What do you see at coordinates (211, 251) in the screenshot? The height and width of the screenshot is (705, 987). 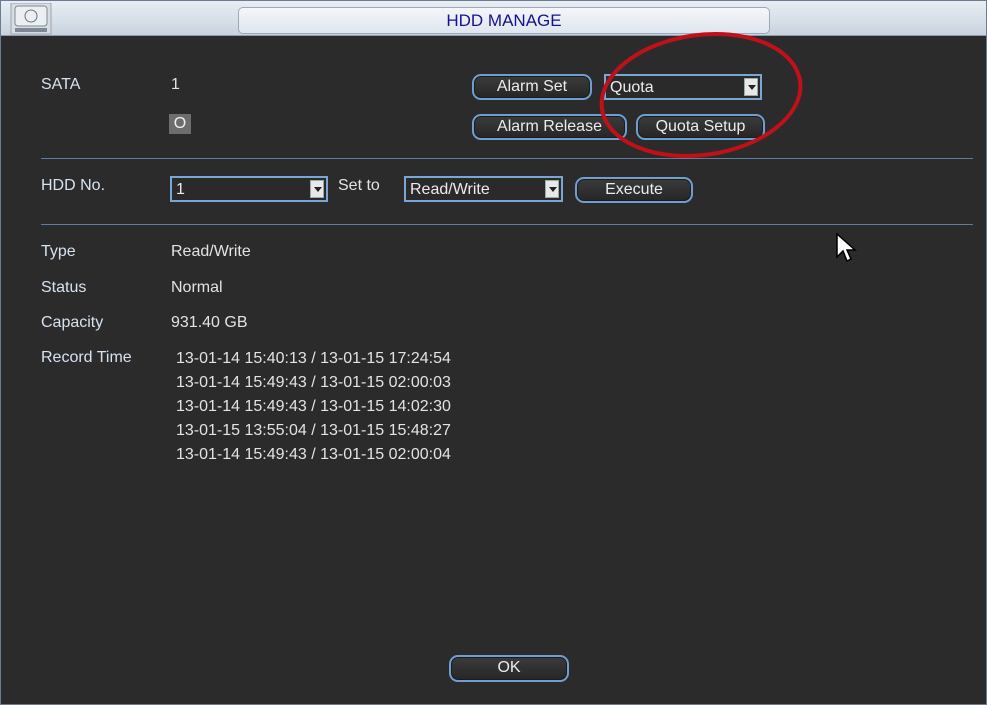 I see `type-value: Read/Write` at bounding box center [211, 251].